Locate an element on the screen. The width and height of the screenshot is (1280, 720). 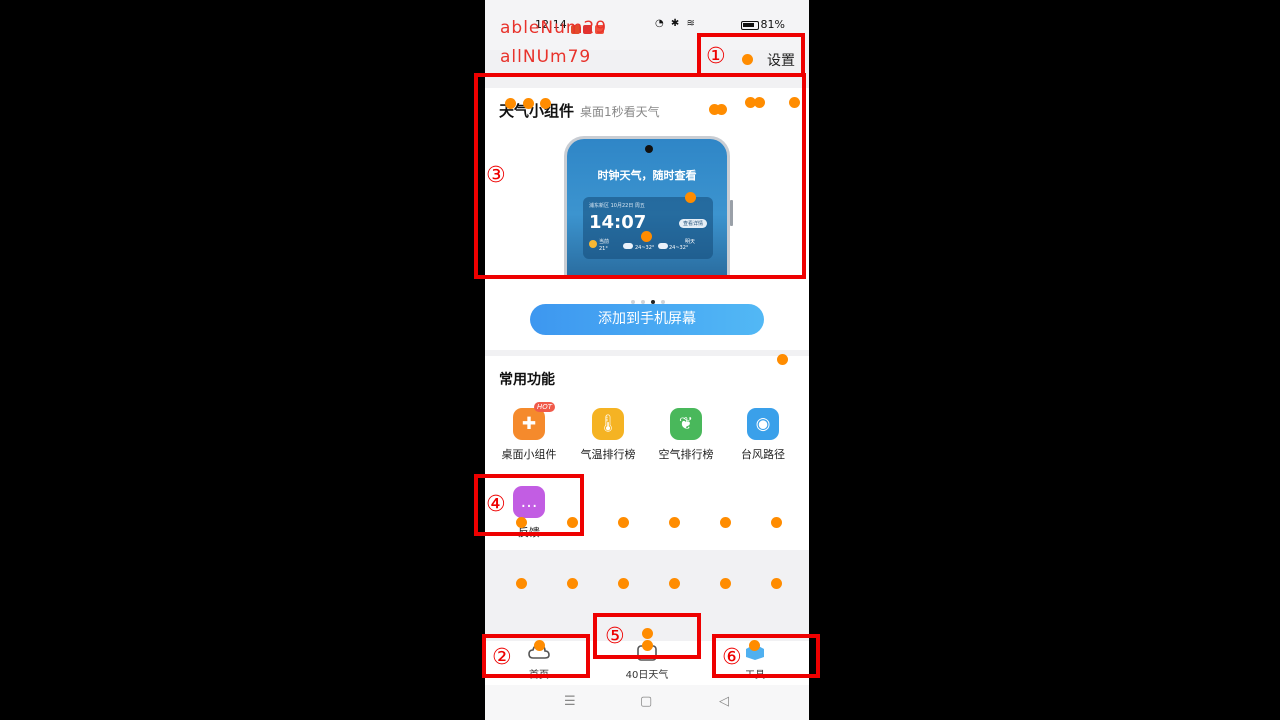
box-number: ④ is located at coordinates (496, 504).